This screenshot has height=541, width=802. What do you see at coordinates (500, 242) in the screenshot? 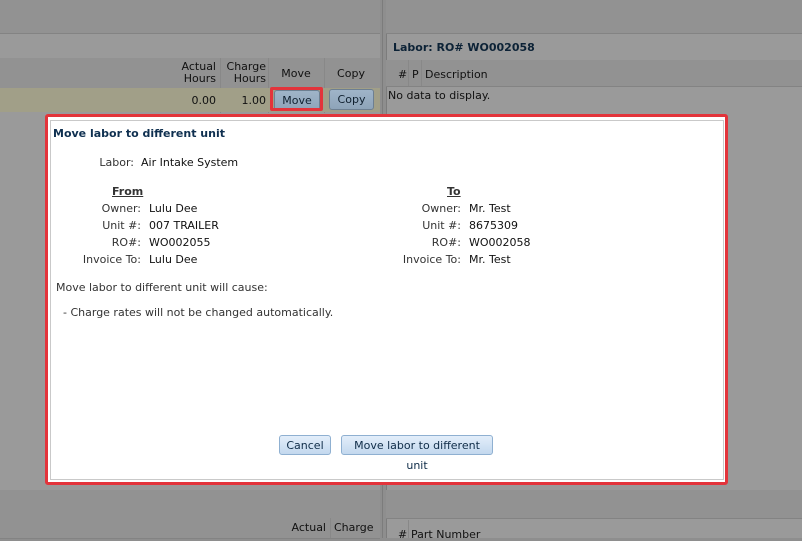
I see `to-ro-value: WO002058` at bounding box center [500, 242].